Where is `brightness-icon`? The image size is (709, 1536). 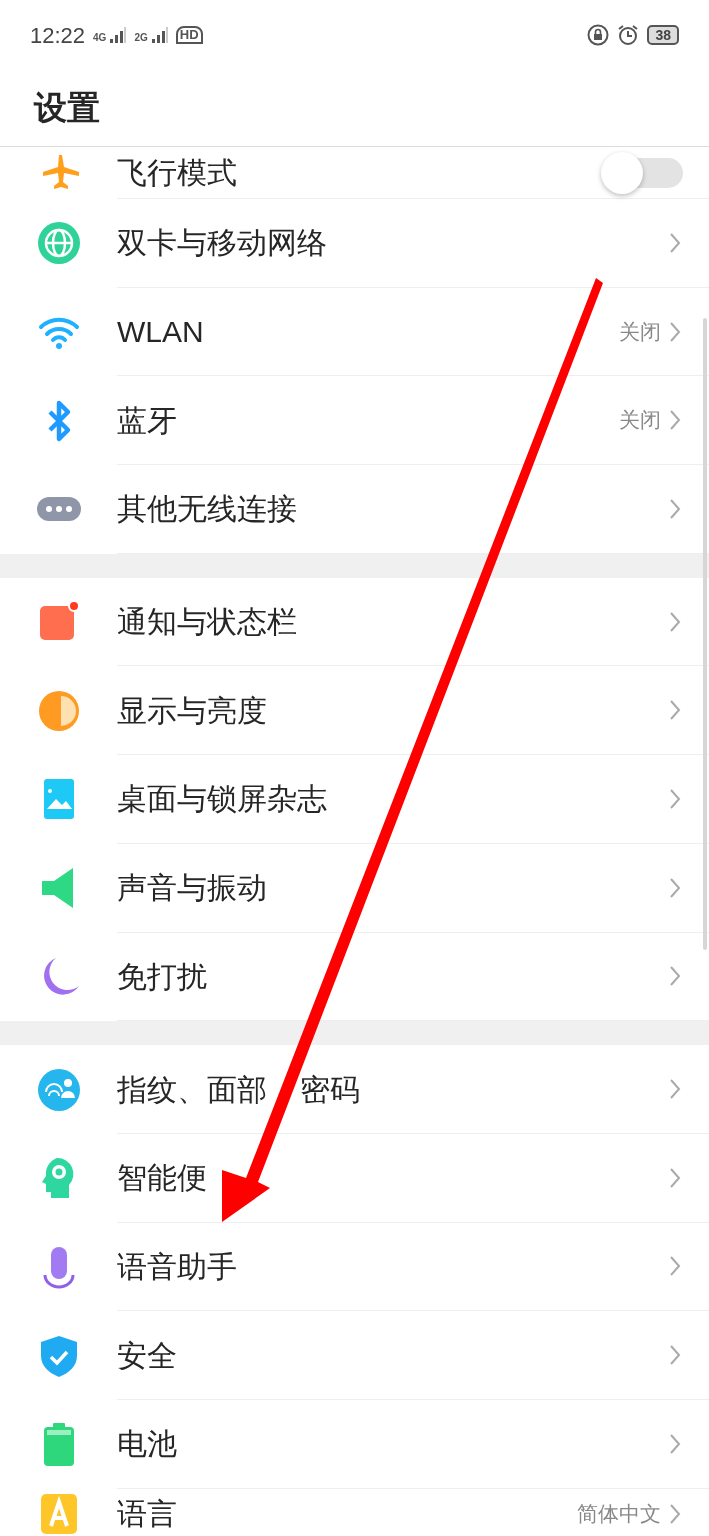 brightness-icon is located at coordinates (59, 710).